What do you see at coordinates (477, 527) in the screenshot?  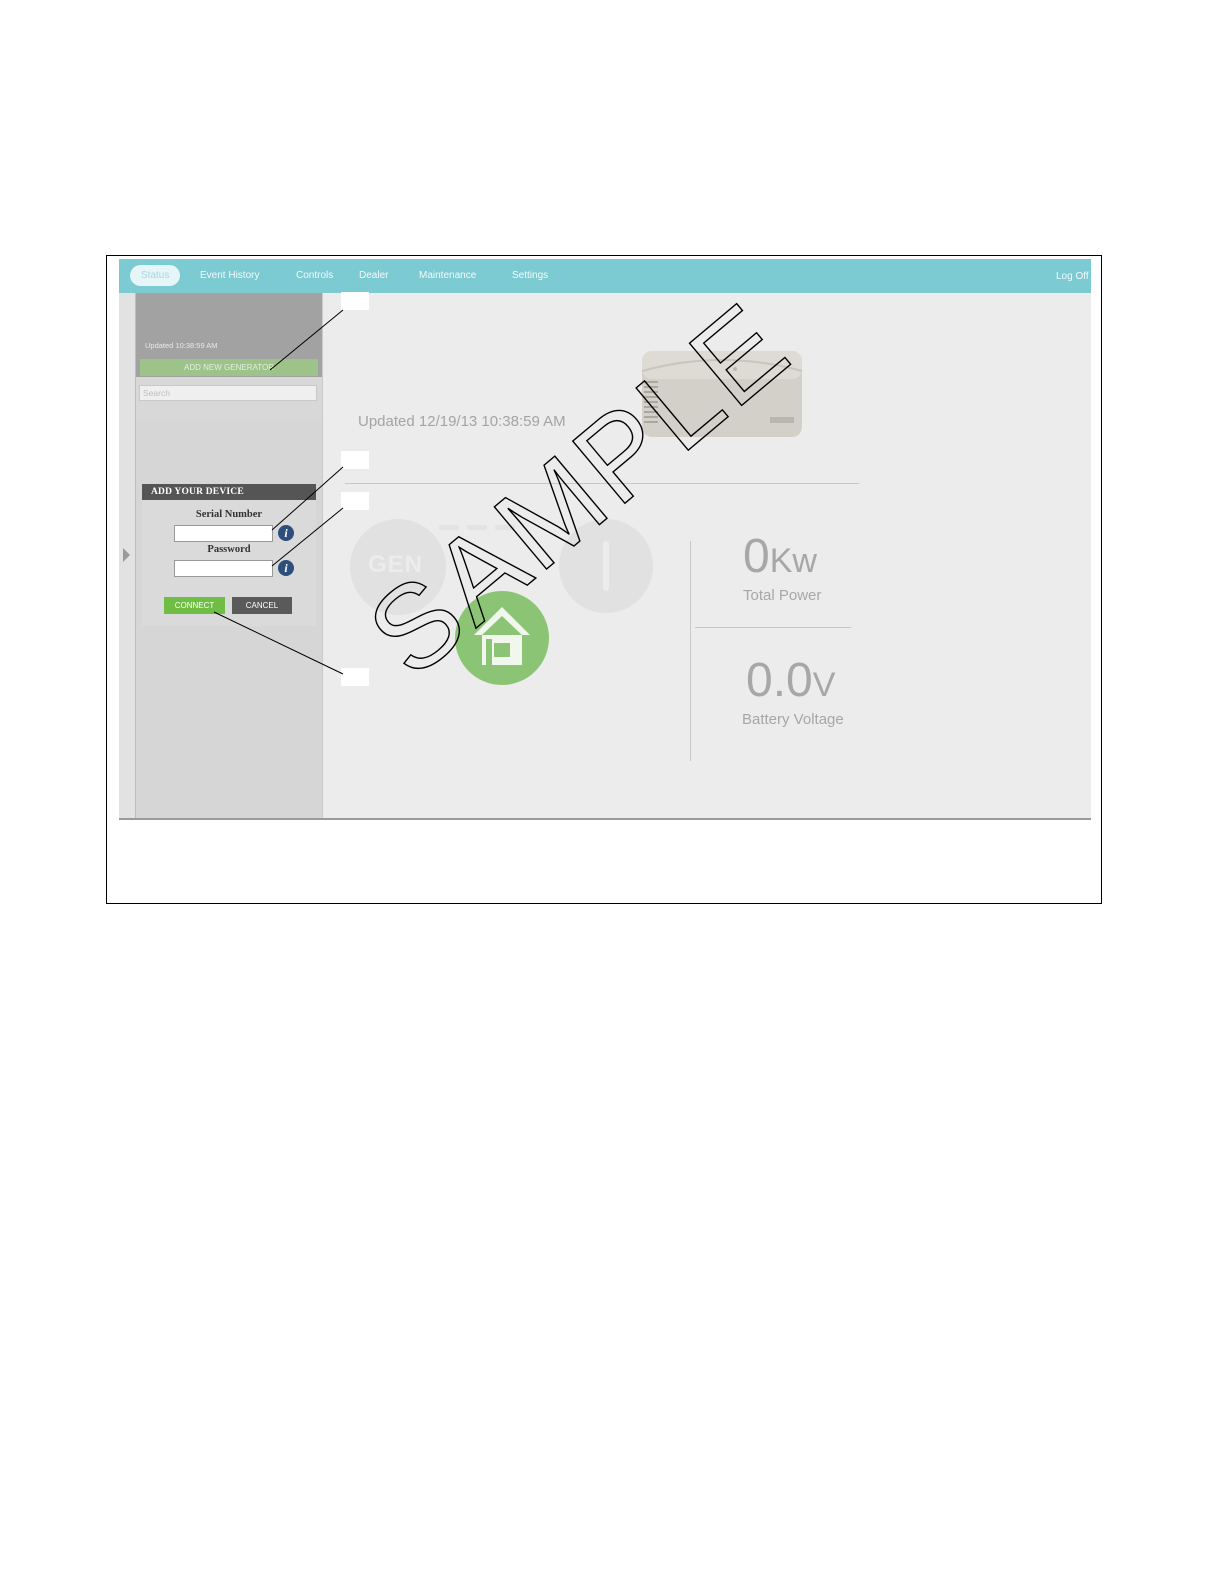 I see `power-flow-icon` at bounding box center [477, 527].